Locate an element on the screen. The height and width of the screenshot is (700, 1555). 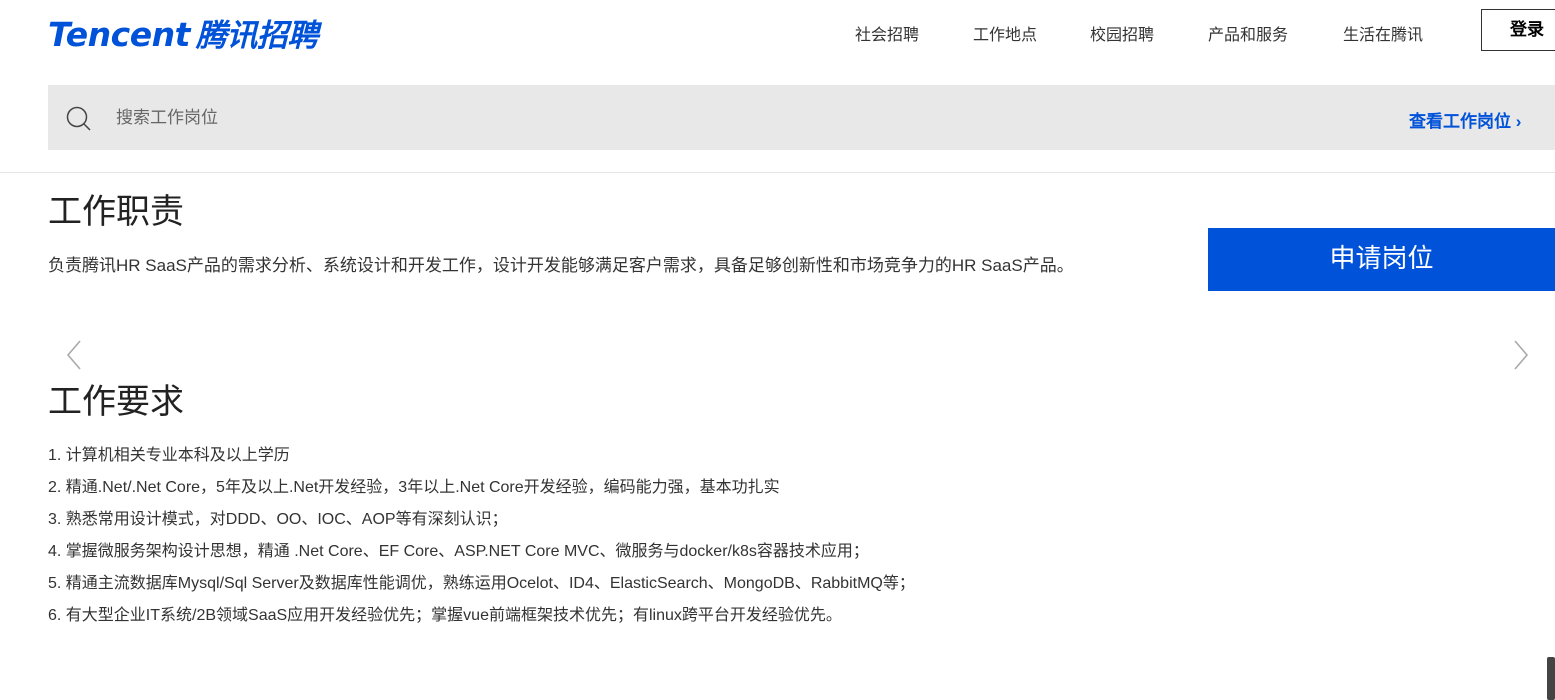
prev-arrow-icon is located at coordinates (74, 357).